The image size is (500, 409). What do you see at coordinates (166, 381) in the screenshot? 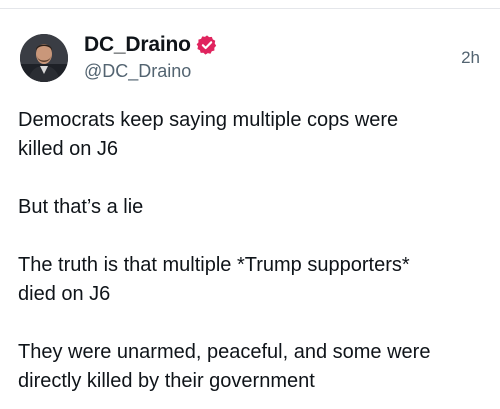
I see `post-text-line: directly killed by their government` at bounding box center [166, 381].